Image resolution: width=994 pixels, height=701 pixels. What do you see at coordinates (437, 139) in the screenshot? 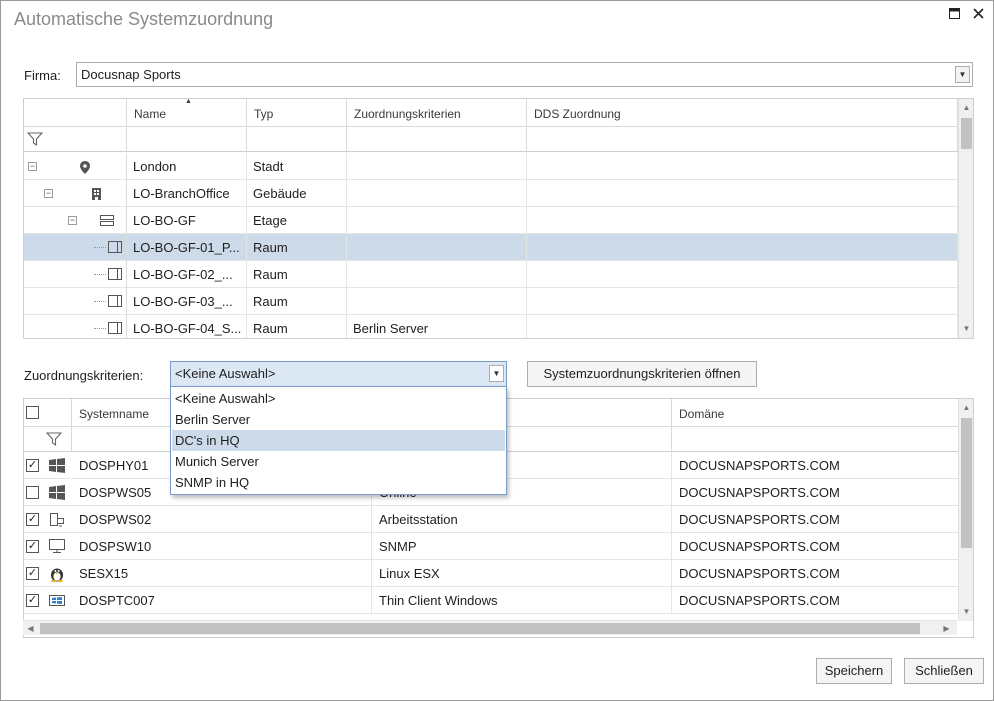
I see `filter-zuordnungskriterien` at bounding box center [437, 139].